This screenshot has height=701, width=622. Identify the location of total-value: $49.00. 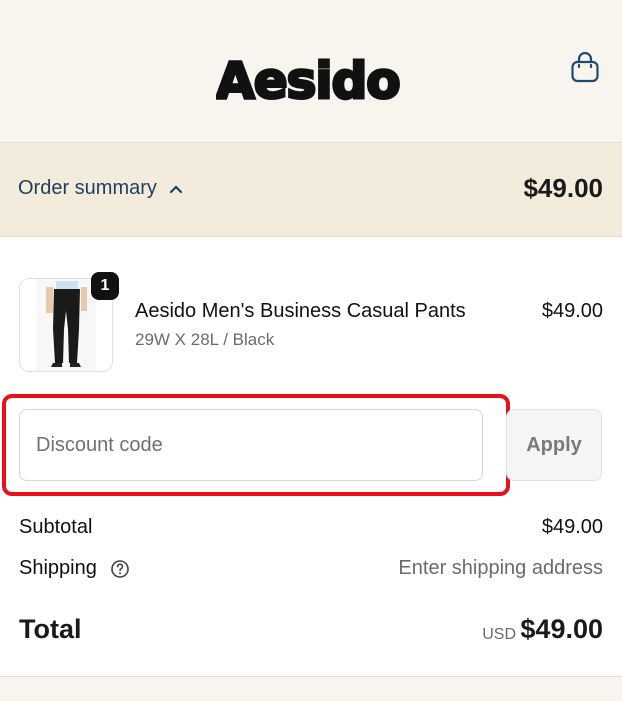
(561, 629).